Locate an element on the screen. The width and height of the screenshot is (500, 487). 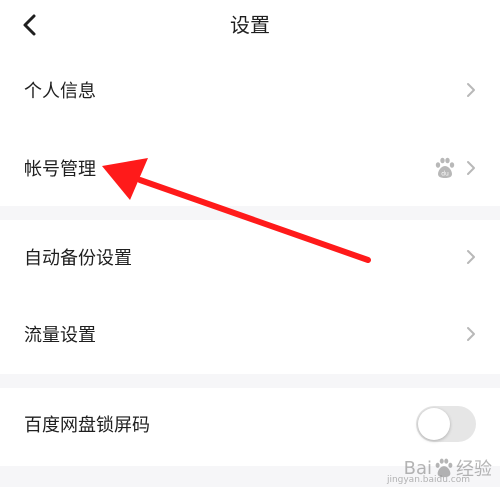
settings-item-account-management: 帐号管理 du is located at coordinates (250, 168).